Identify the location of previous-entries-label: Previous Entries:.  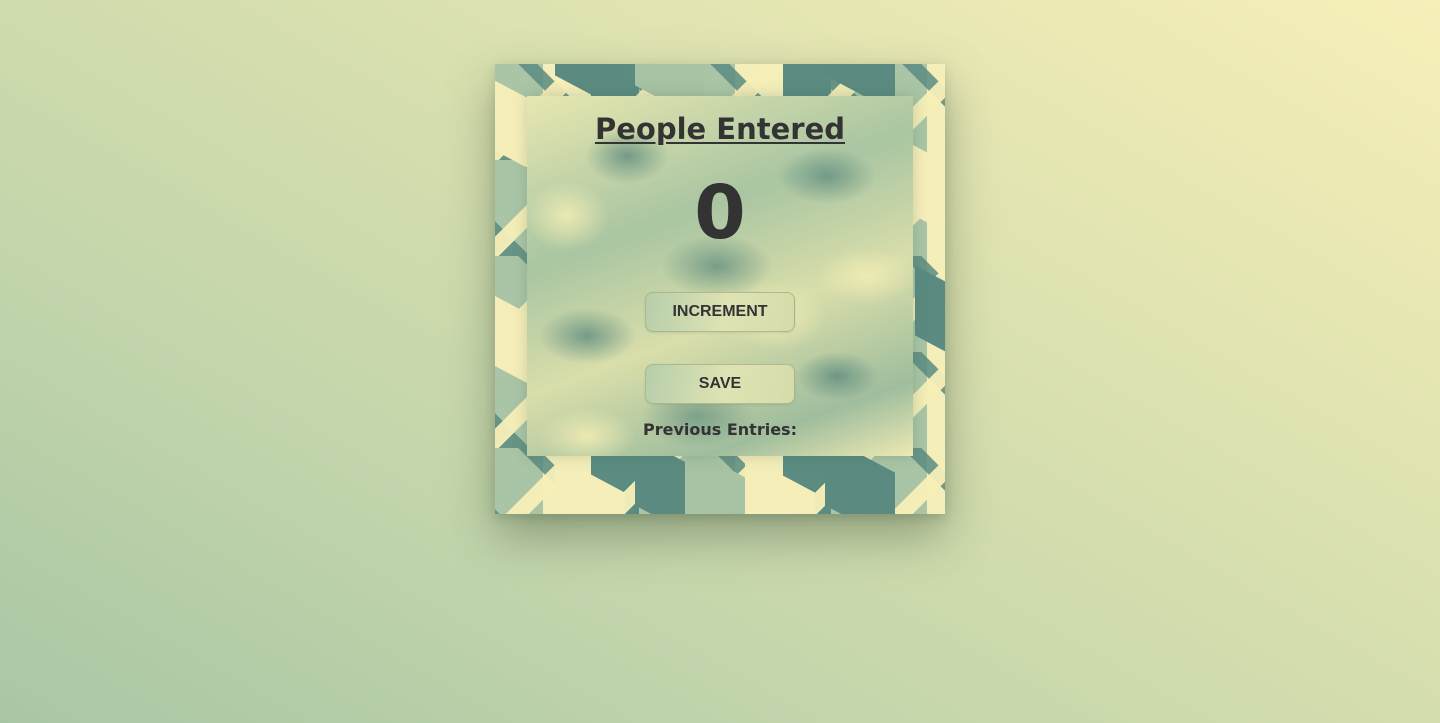
(720, 429).